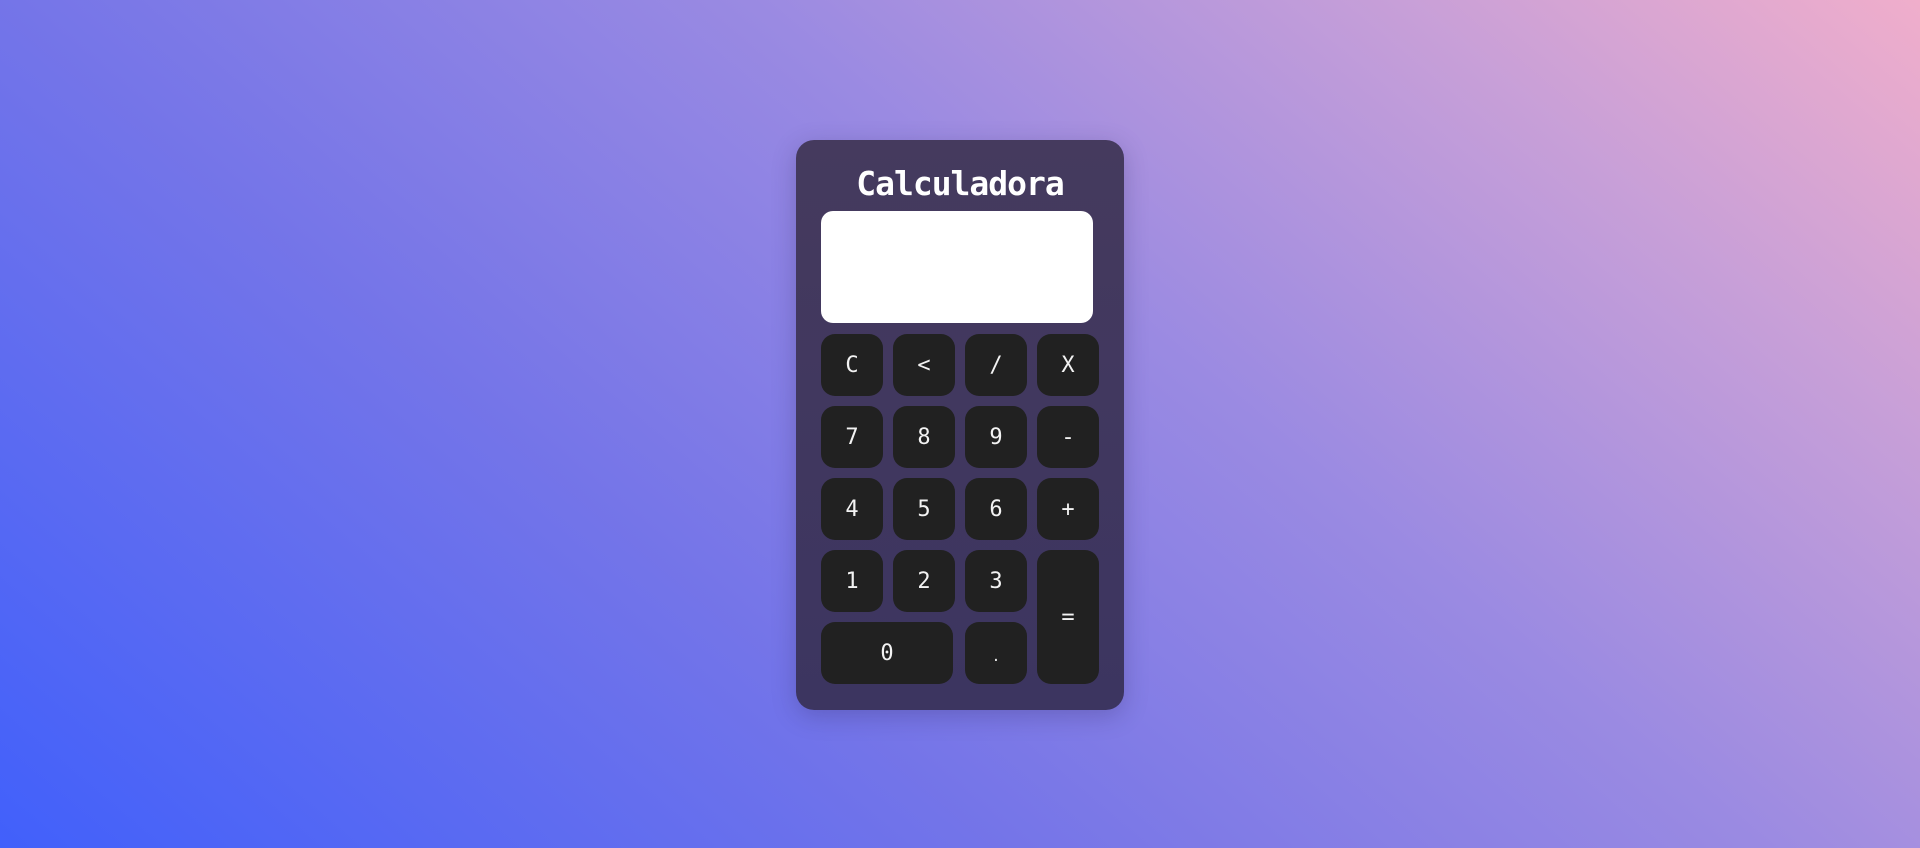  I want to click on calculator-display, so click(957, 267).